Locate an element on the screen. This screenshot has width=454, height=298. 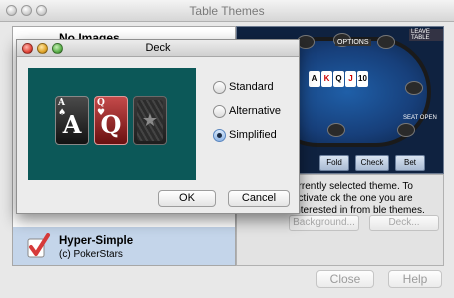
window-titlebar: Table Themes is located at coordinates (227, 11).